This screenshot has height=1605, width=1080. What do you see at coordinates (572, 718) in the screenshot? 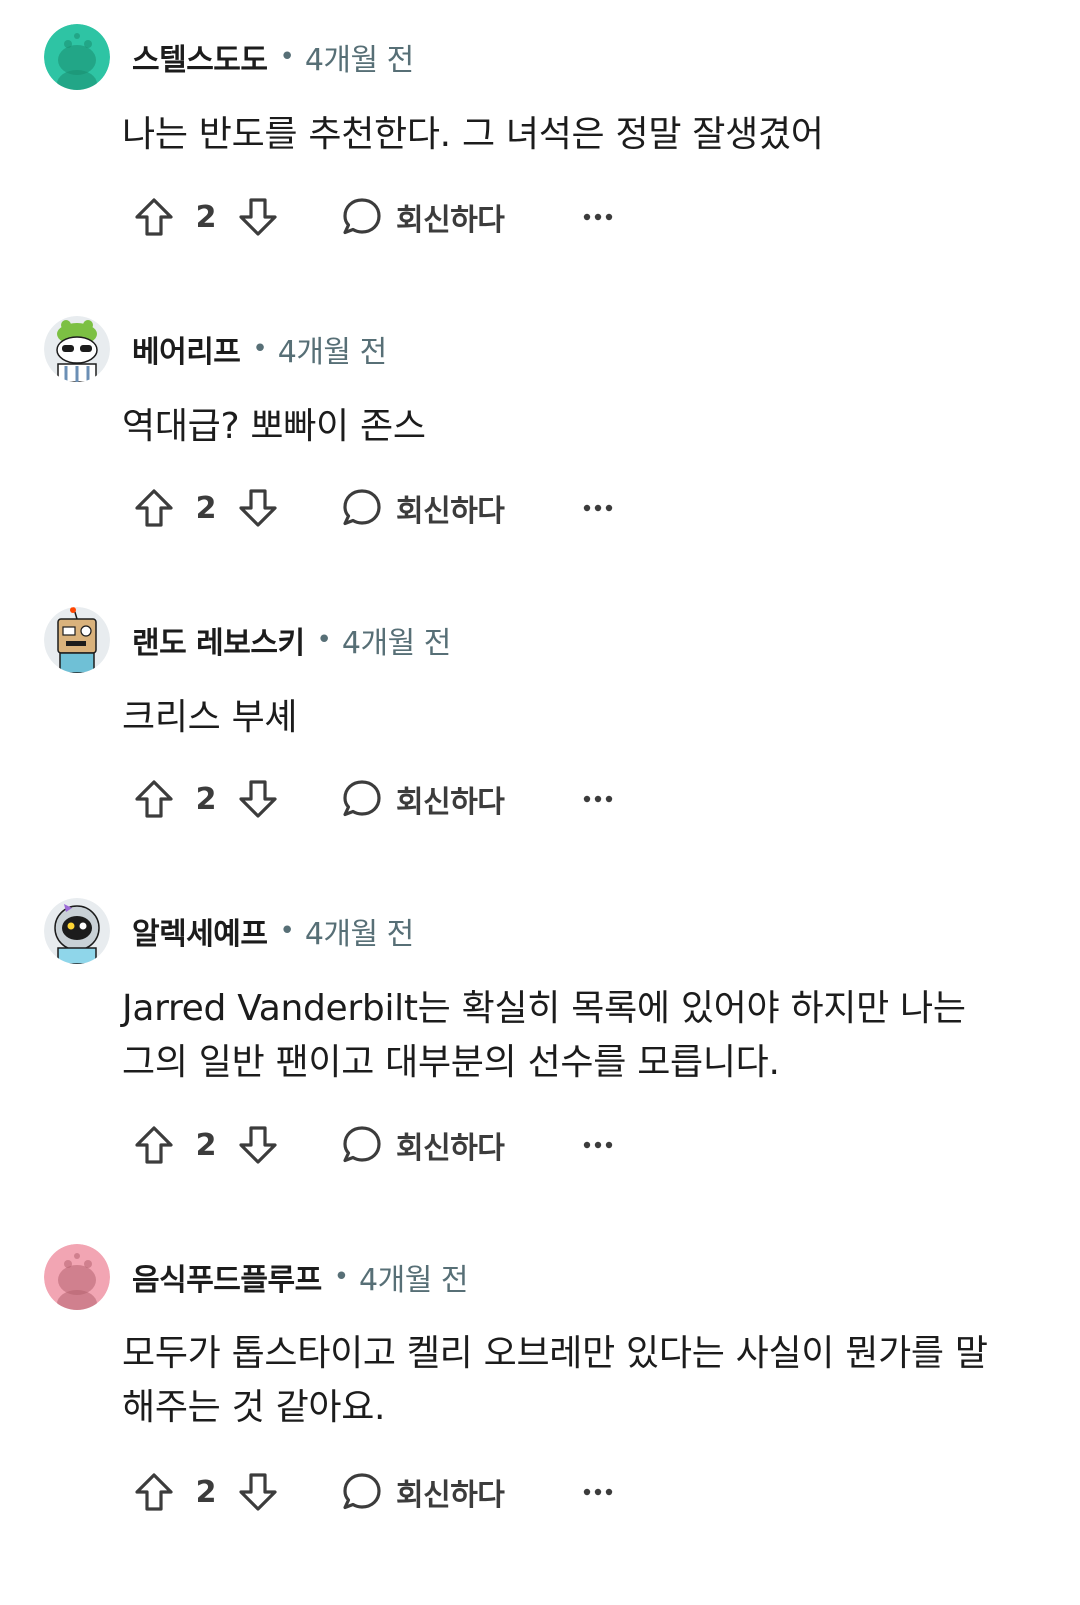
I see `comment-body: 크리스 부셰` at bounding box center [572, 718].